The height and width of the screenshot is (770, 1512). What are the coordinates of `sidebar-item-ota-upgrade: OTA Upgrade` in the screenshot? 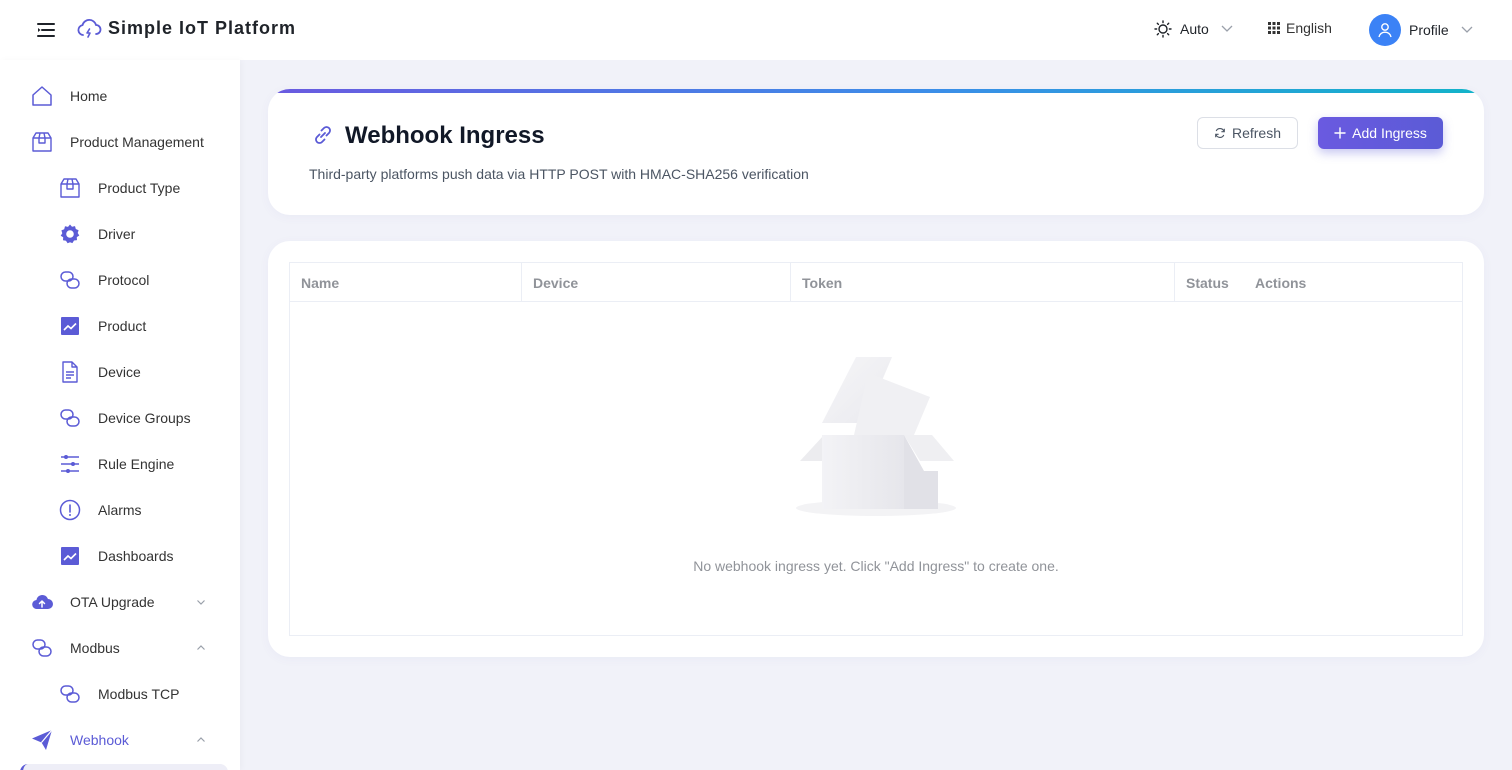 It's located at (120, 602).